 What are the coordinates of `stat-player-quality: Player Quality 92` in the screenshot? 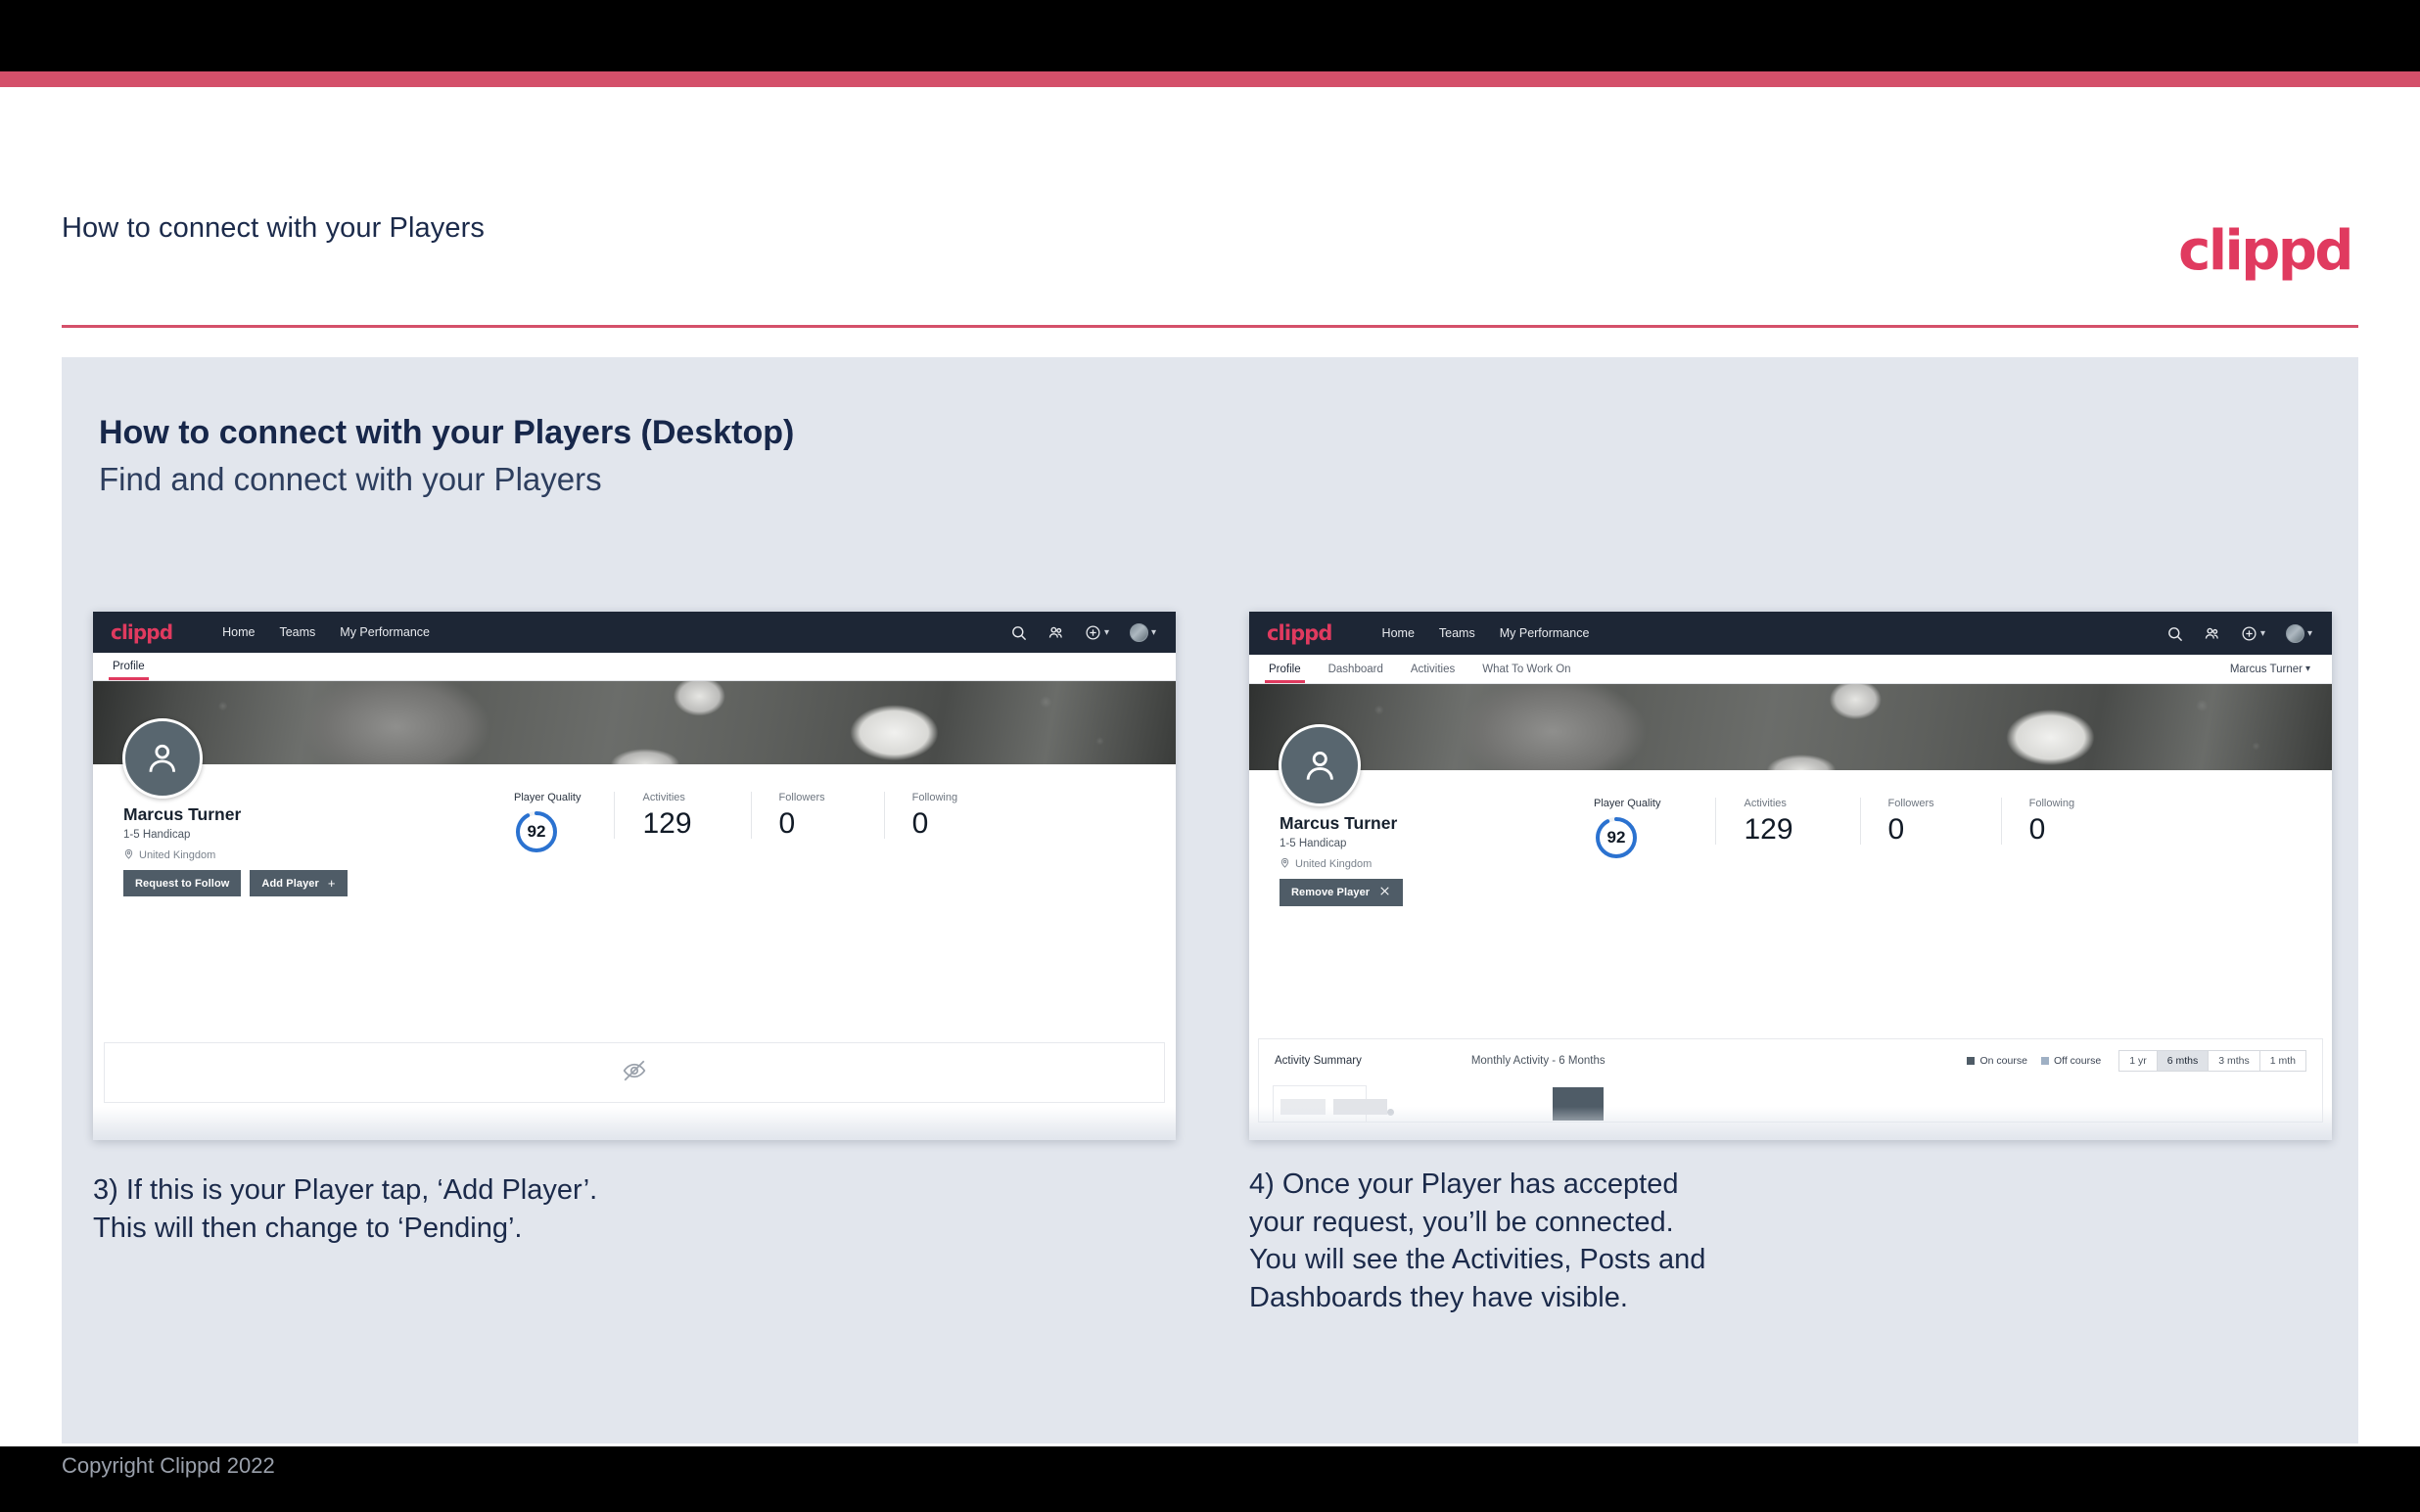 It's located at (1654, 829).